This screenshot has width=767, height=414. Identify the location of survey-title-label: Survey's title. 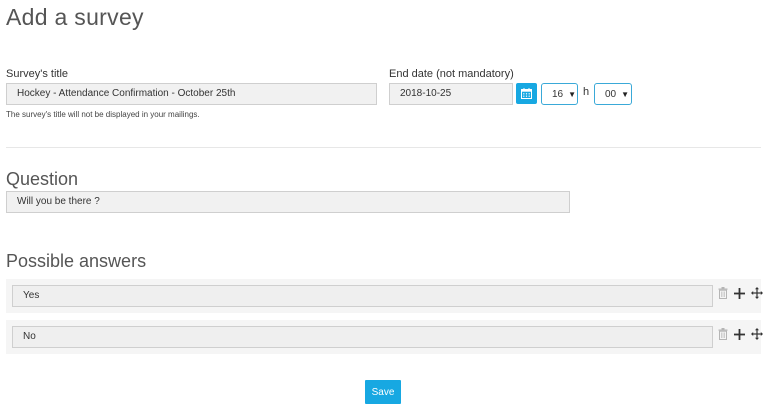
(37, 74).